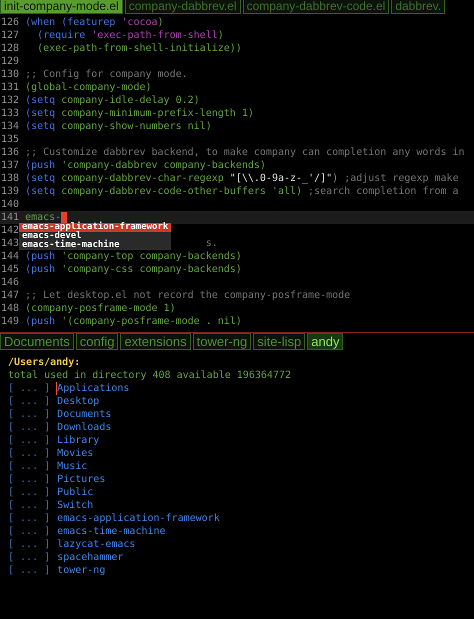 This screenshot has width=474, height=619. I want to click on folder-name: tower-ng, so click(81, 570).